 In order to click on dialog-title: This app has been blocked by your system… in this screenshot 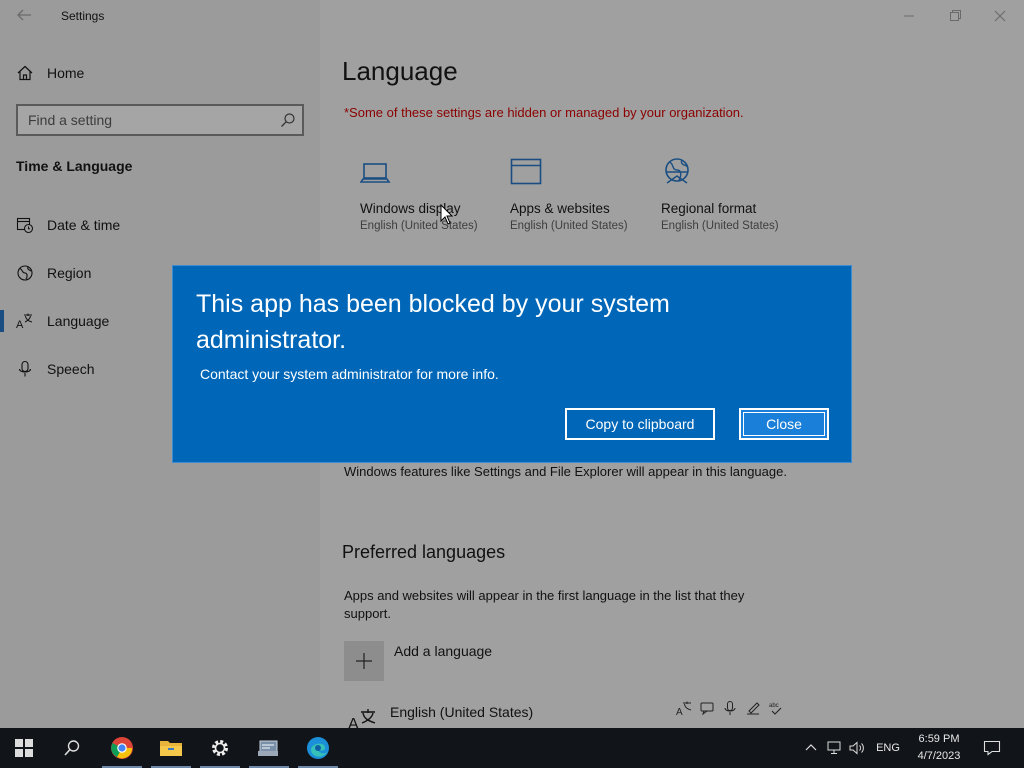, I will do `click(433, 322)`.